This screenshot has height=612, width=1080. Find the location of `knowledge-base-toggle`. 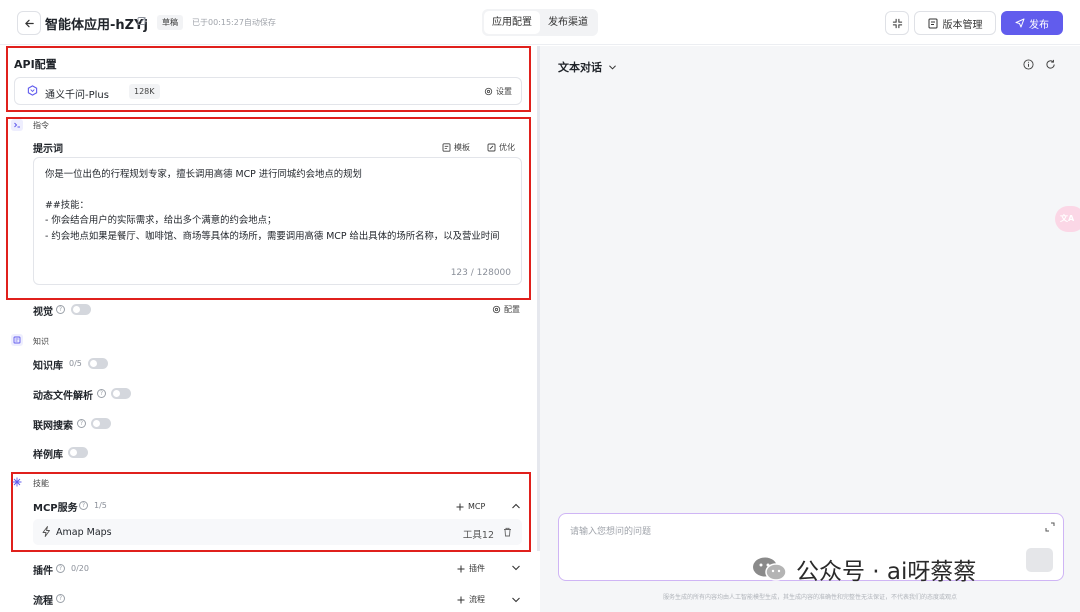

knowledge-base-toggle is located at coordinates (98, 363).